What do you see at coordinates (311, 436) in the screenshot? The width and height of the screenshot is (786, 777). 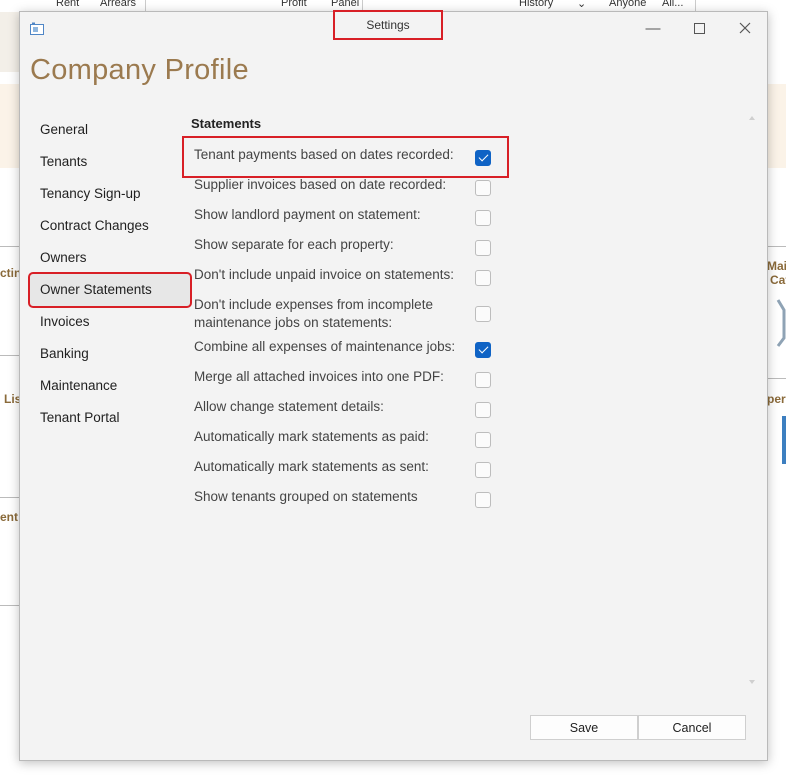 I see `option-label: Automatically mark statements as paid:` at bounding box center [311, 436].